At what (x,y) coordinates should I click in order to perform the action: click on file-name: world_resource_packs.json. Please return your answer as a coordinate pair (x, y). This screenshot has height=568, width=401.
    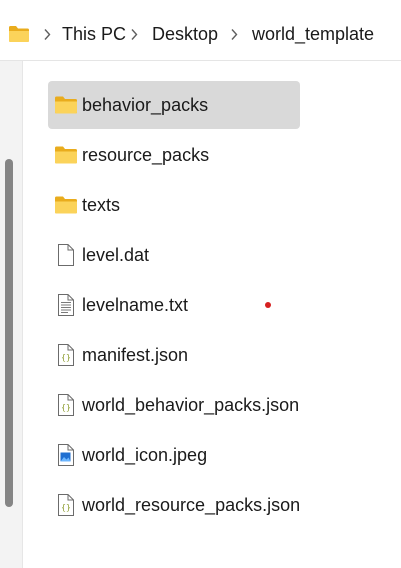
    Looking at the image, I should click on (191, 505).